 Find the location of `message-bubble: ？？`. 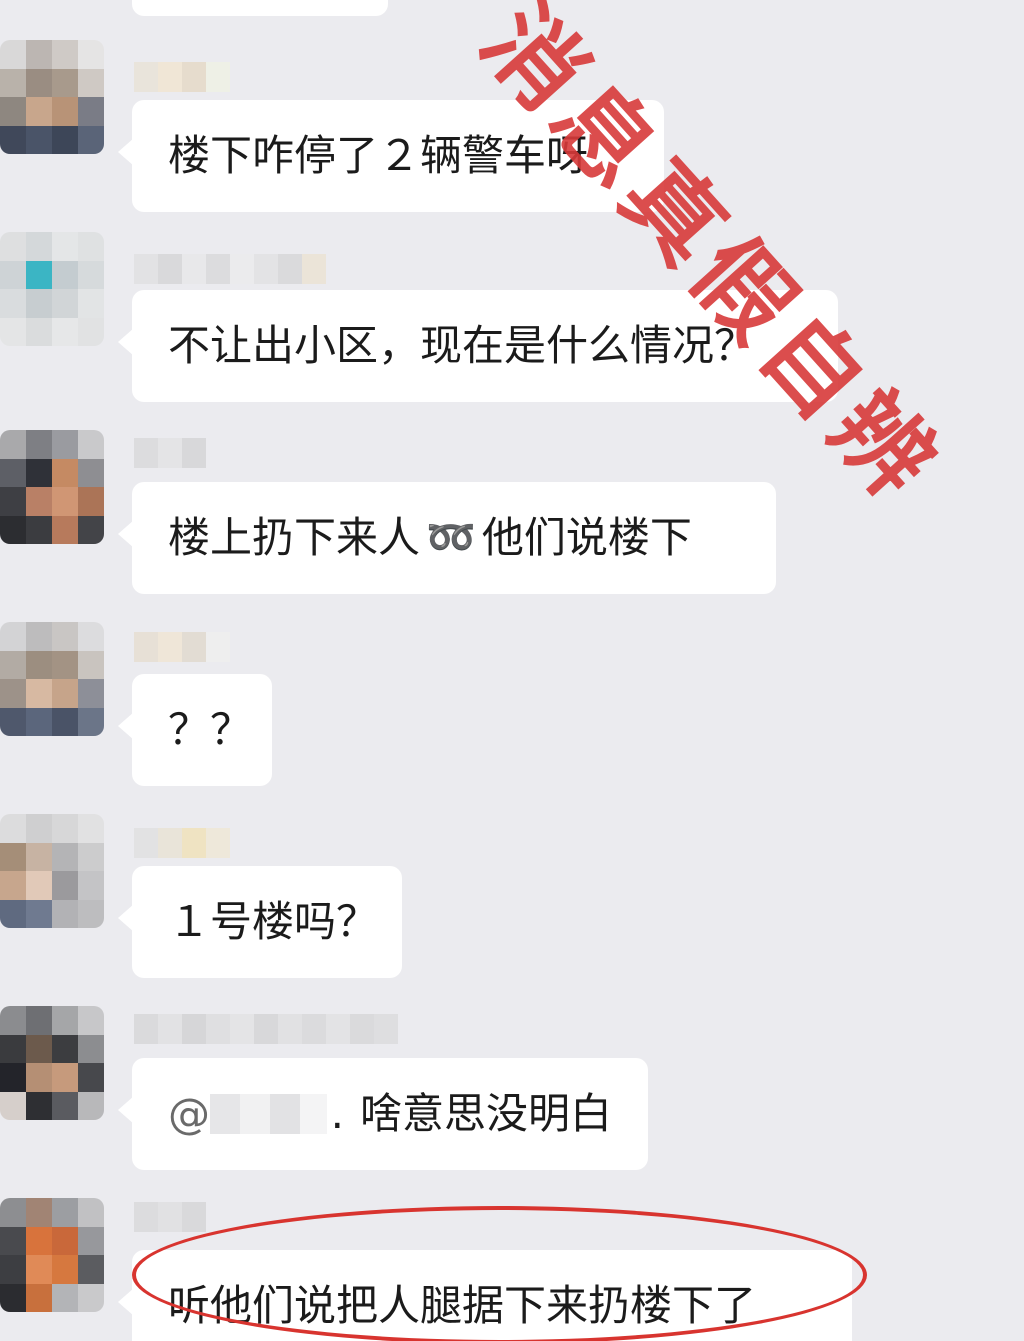

message-bubble: ？？ is located at coordinates (195, 730).